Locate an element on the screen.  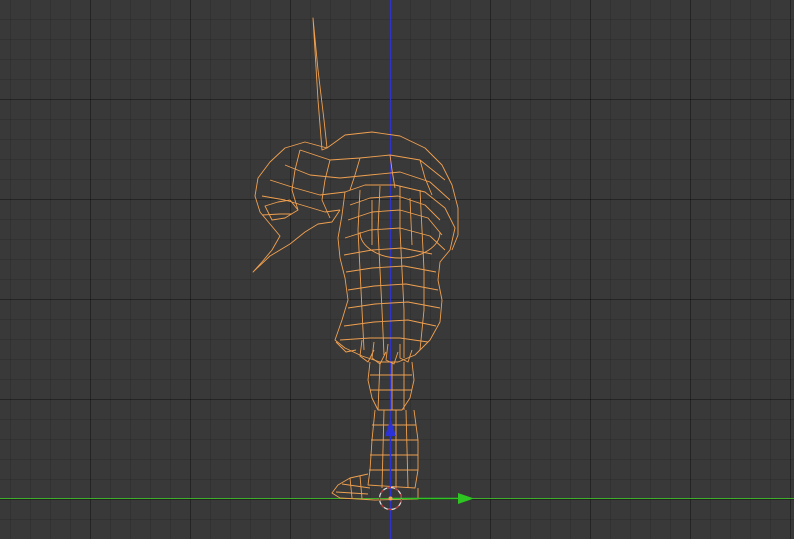
mesh-arm is located at coordinates (395, 273).